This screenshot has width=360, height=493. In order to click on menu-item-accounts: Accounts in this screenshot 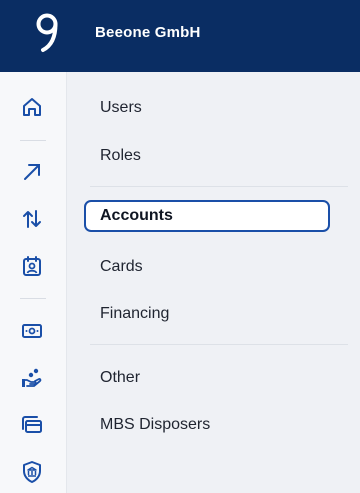, I will do `click(207, 216)`.